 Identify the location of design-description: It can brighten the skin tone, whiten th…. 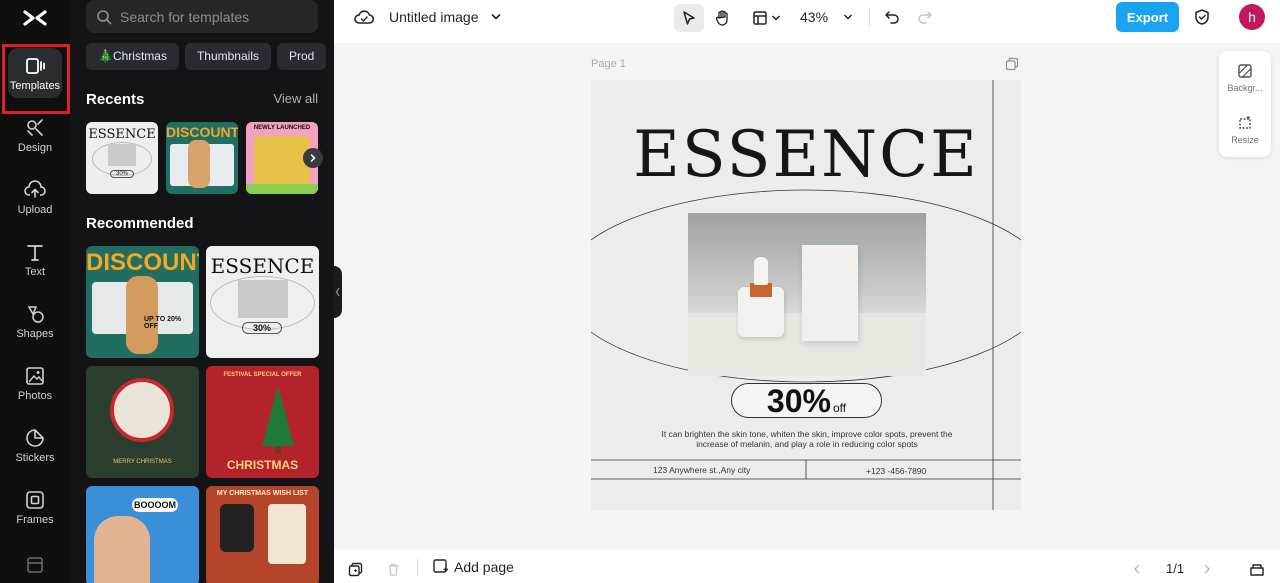
(807, 439).